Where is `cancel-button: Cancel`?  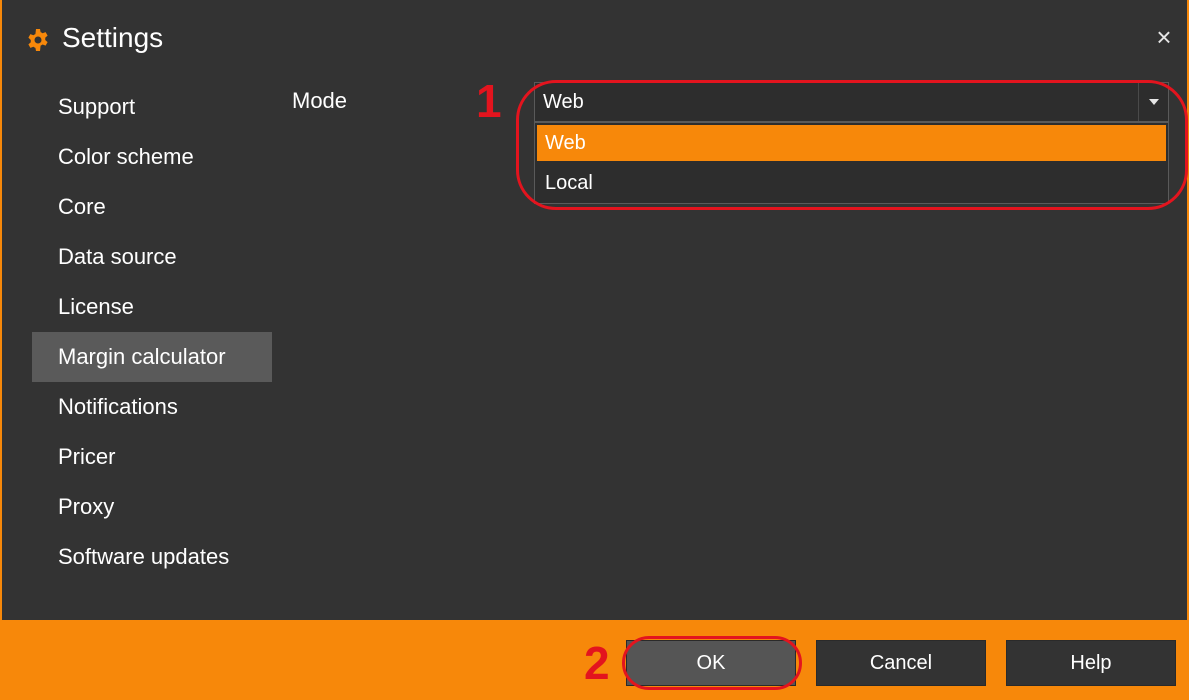
cancel-button: Cancel is located at coordinates (901, 663).